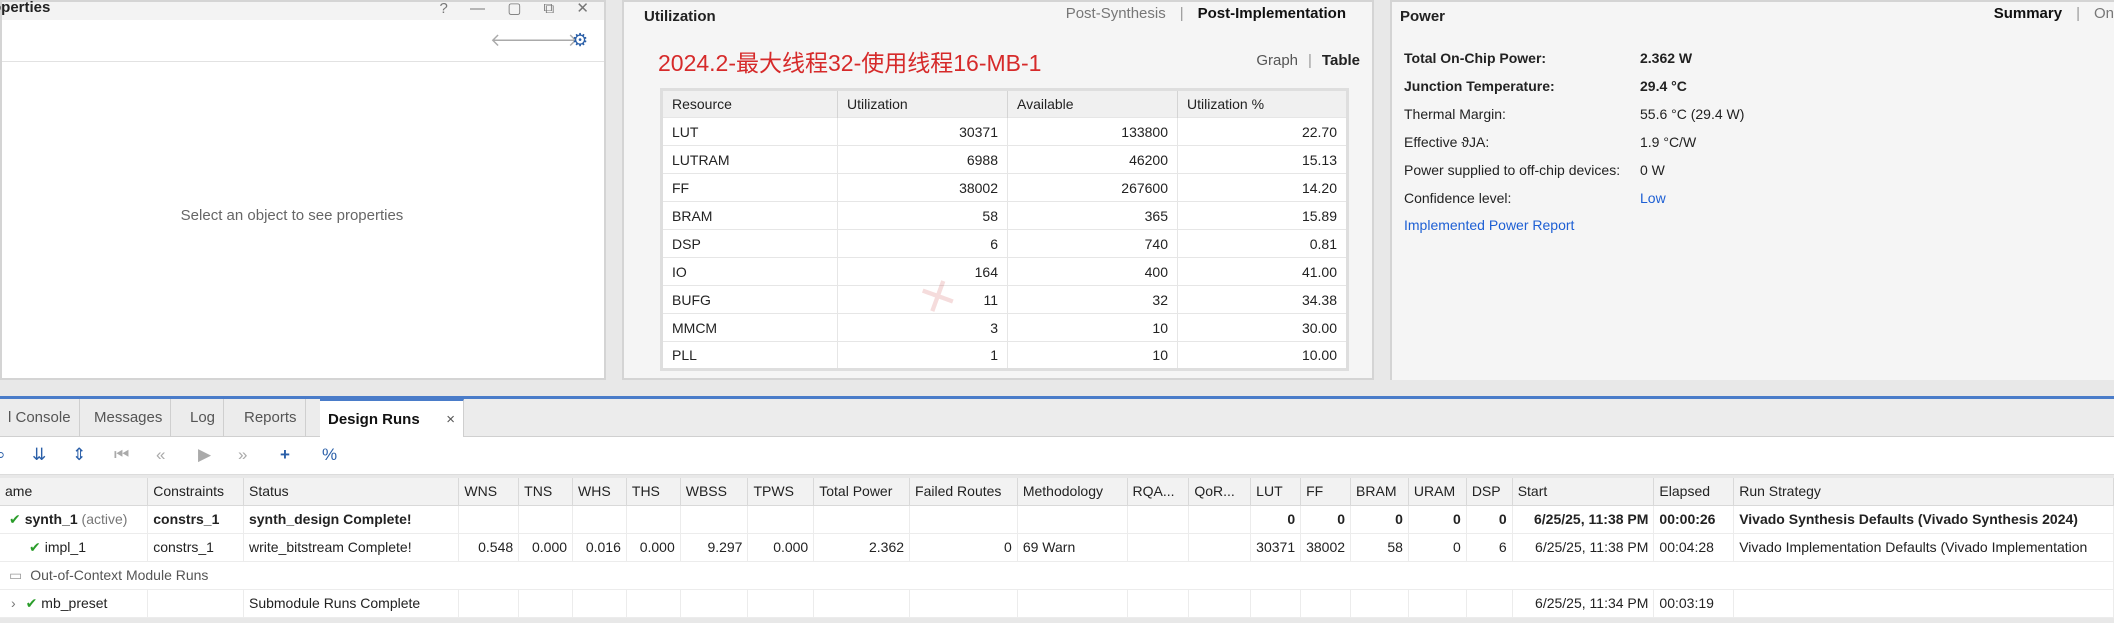 The height and width of the screenshot is (623, 2114). Describe the element at coordinates (1004, 299) in the screenshot. I see `table-row: BUFG 11 32 34.38` at that location.